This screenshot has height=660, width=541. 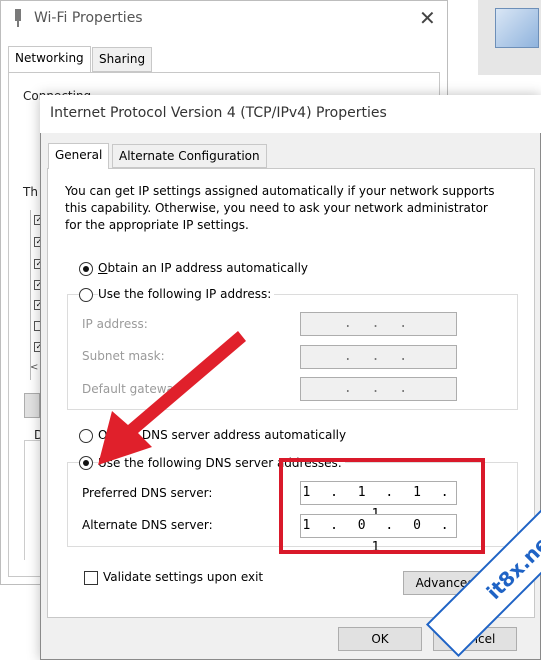 What do you see at coordinates (49, 59) in the screenshot?
I see `tab-networking: Networking` at bounding box center [49, 59].